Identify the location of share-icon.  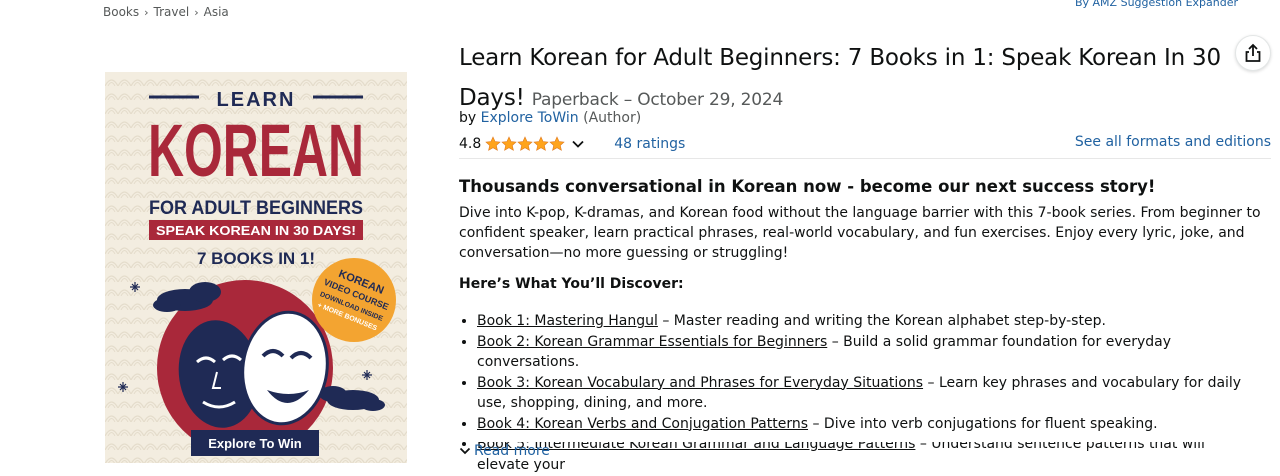
(1253, 52).